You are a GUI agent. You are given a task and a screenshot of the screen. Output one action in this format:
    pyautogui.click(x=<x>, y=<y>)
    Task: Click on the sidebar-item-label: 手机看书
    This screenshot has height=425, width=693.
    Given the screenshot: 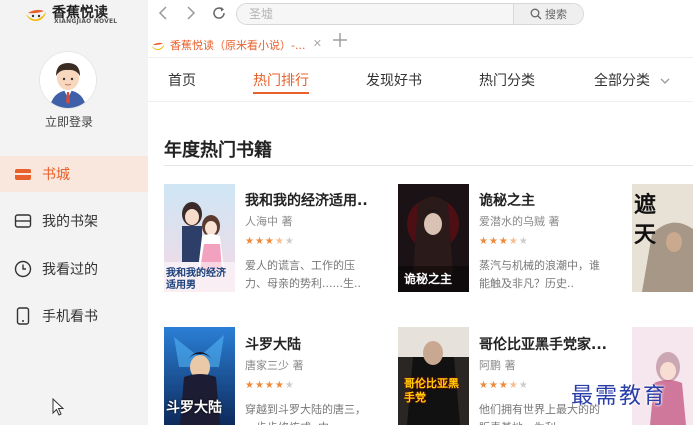 What is the action you would take?
    pyautogui.click(x=70, y=317)
    